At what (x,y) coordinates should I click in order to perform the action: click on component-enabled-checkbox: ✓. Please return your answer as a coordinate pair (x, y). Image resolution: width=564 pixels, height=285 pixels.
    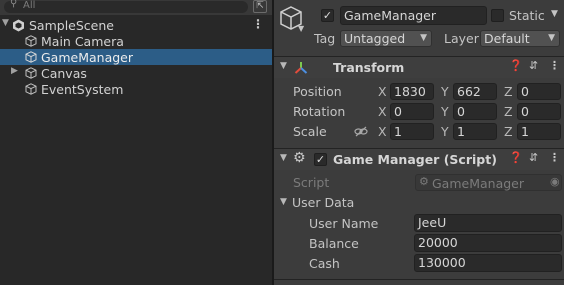
    Looking at the image, I should click on (320, 159).